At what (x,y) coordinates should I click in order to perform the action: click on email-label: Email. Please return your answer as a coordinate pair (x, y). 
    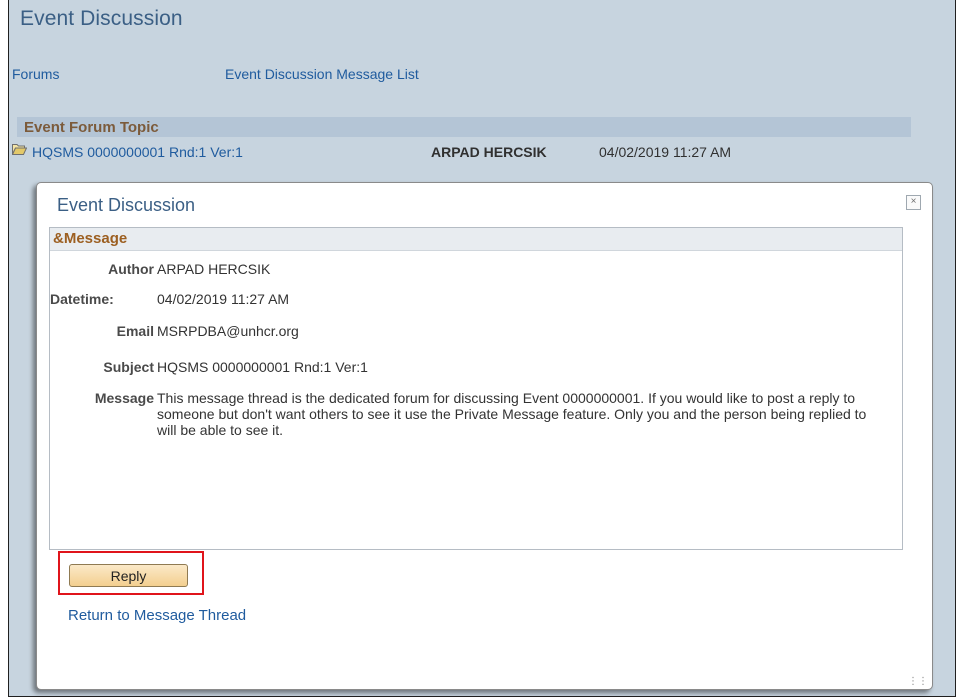
    Looking at the image, I should click on (135, 331).